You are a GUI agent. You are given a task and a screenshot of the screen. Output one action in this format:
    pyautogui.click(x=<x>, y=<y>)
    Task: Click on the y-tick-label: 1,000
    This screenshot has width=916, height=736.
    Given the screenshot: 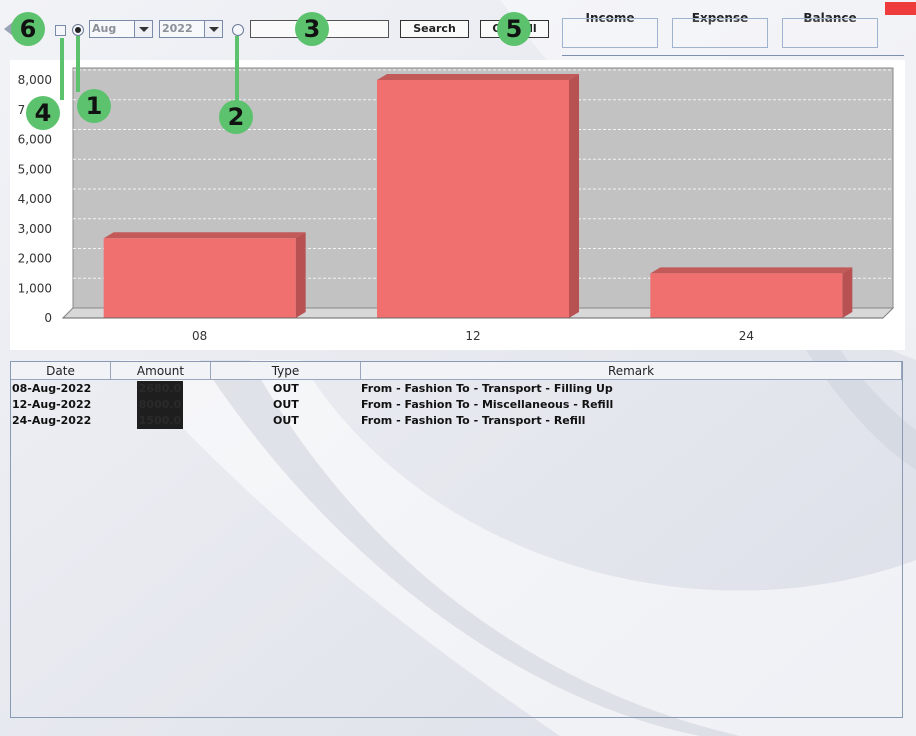 What is the action you would take?
    pyautogui.click(x=35, y=288)
    